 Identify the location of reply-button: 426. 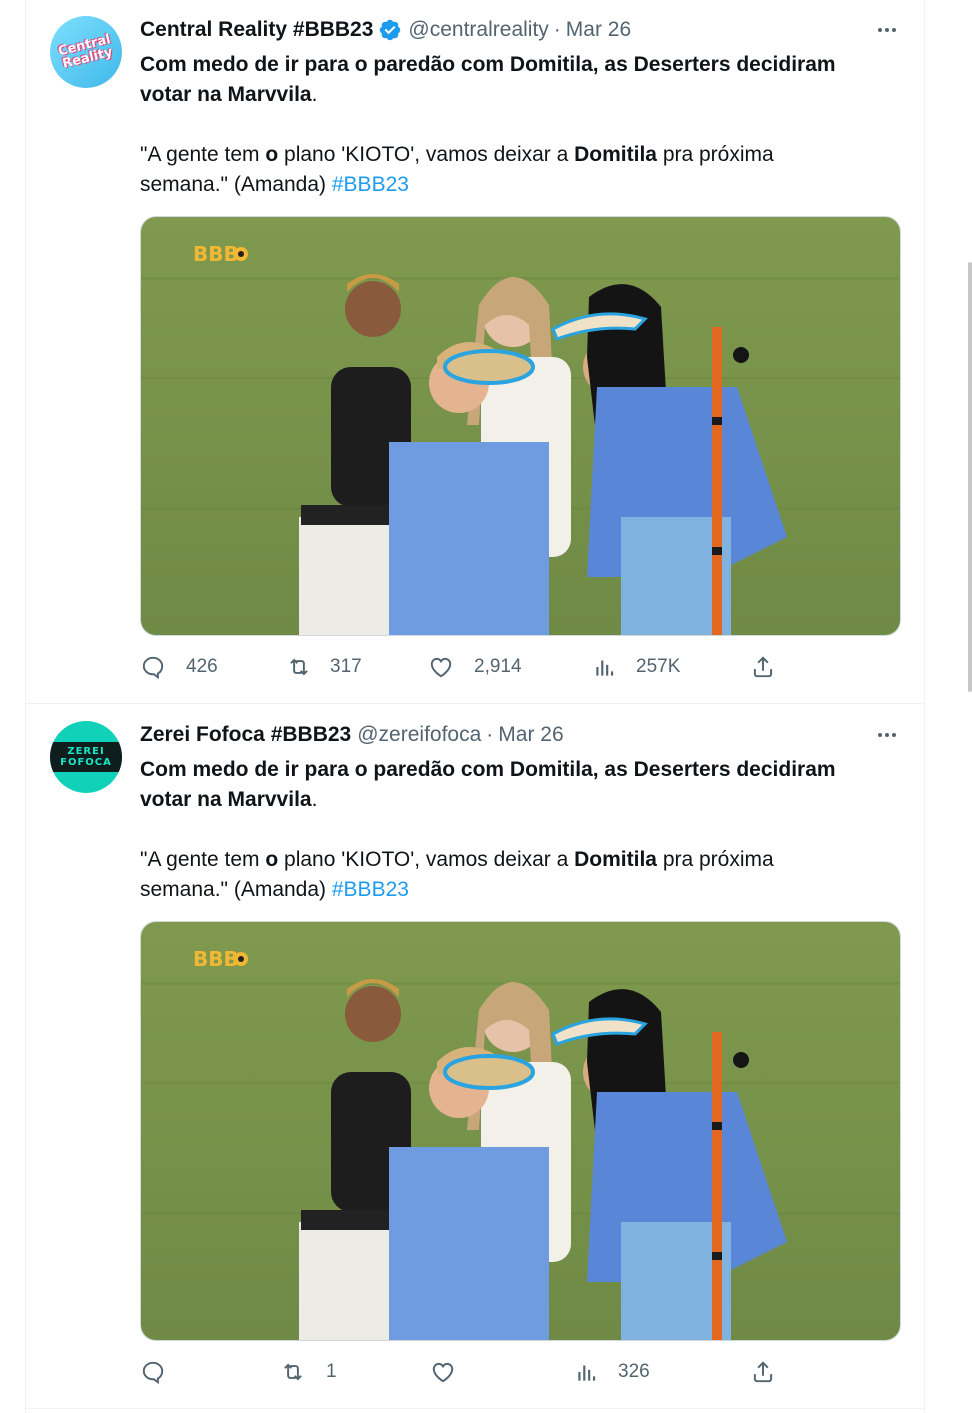
(179, 667).